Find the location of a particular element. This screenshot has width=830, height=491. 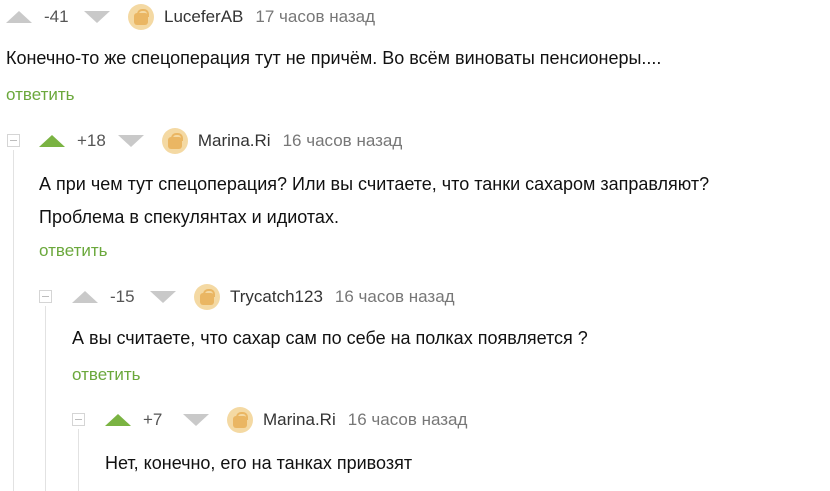

comment-rating: +18 is located at coordinates (91, 140).